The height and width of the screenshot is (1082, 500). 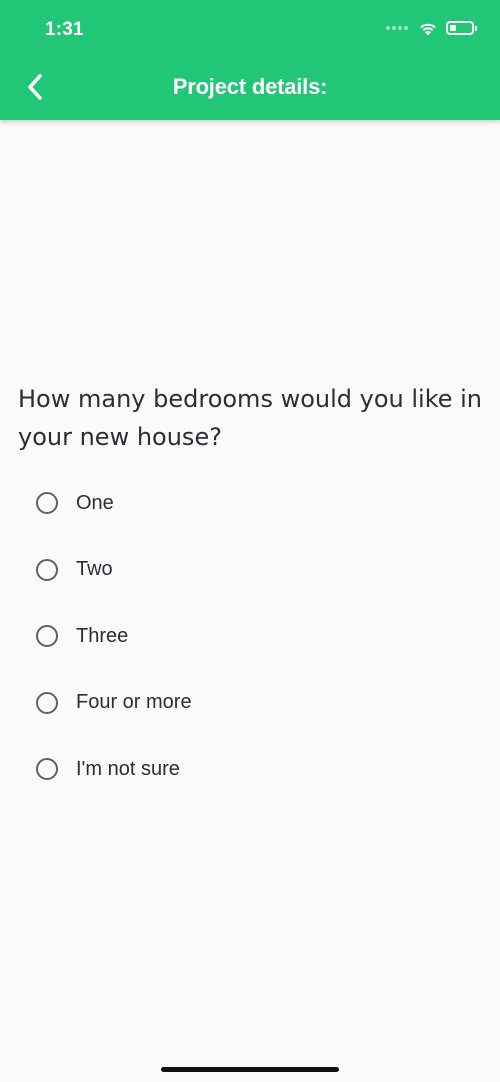 I want to click on option-two: Two, so click(x=256, y=570).